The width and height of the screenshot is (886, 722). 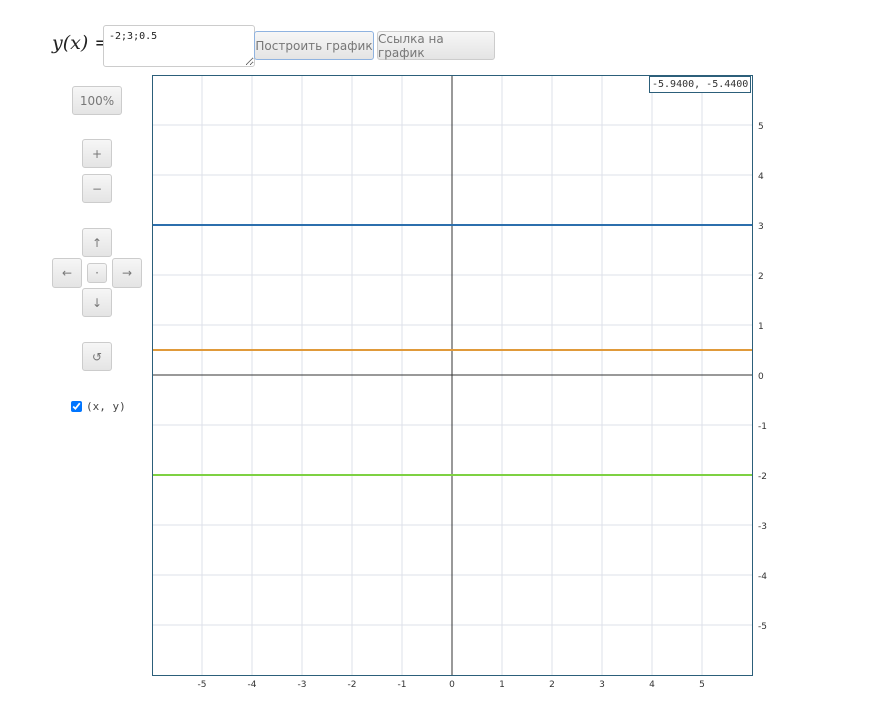 What do you see at coordinates (762, 577) in the screenshot?
I see `y-tick-label: -4` at bounding box center [762, 577].